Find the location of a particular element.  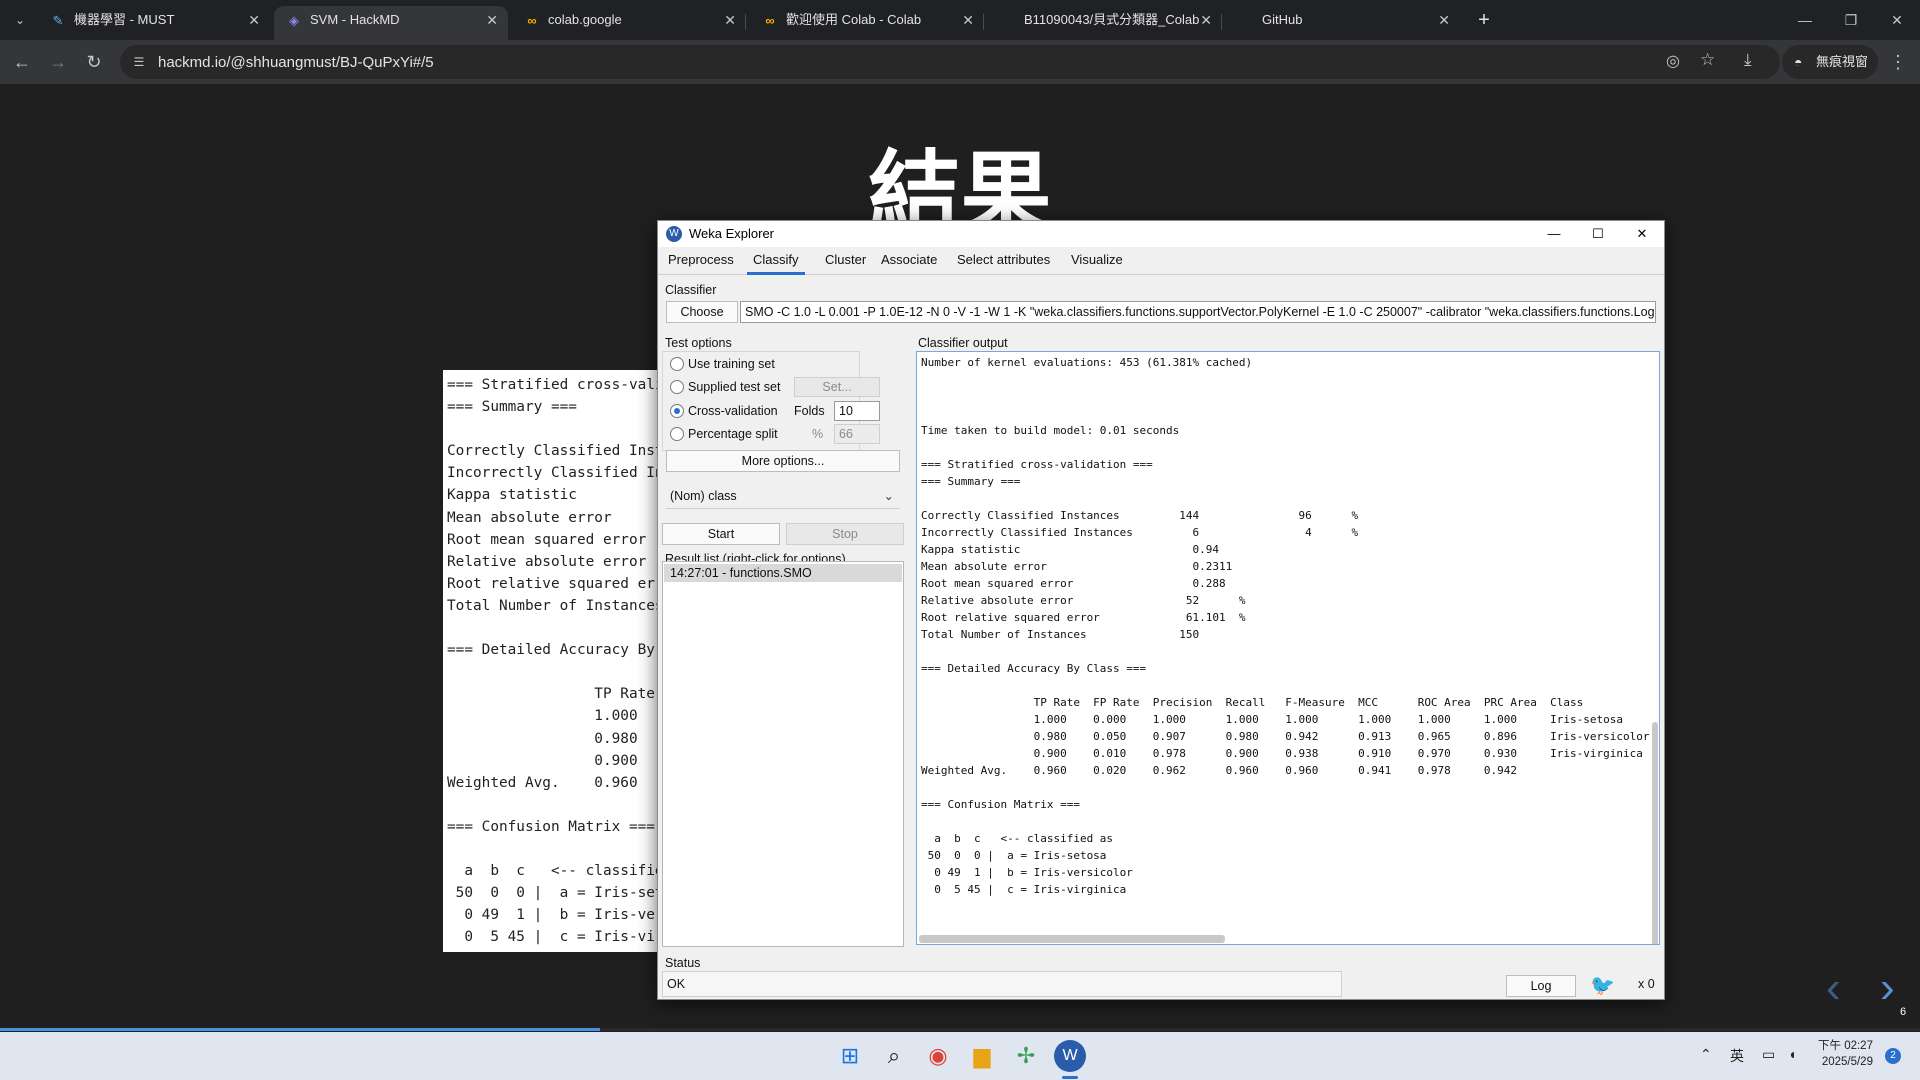

supplied-test-set-radio is located at coordinates (677, 387).